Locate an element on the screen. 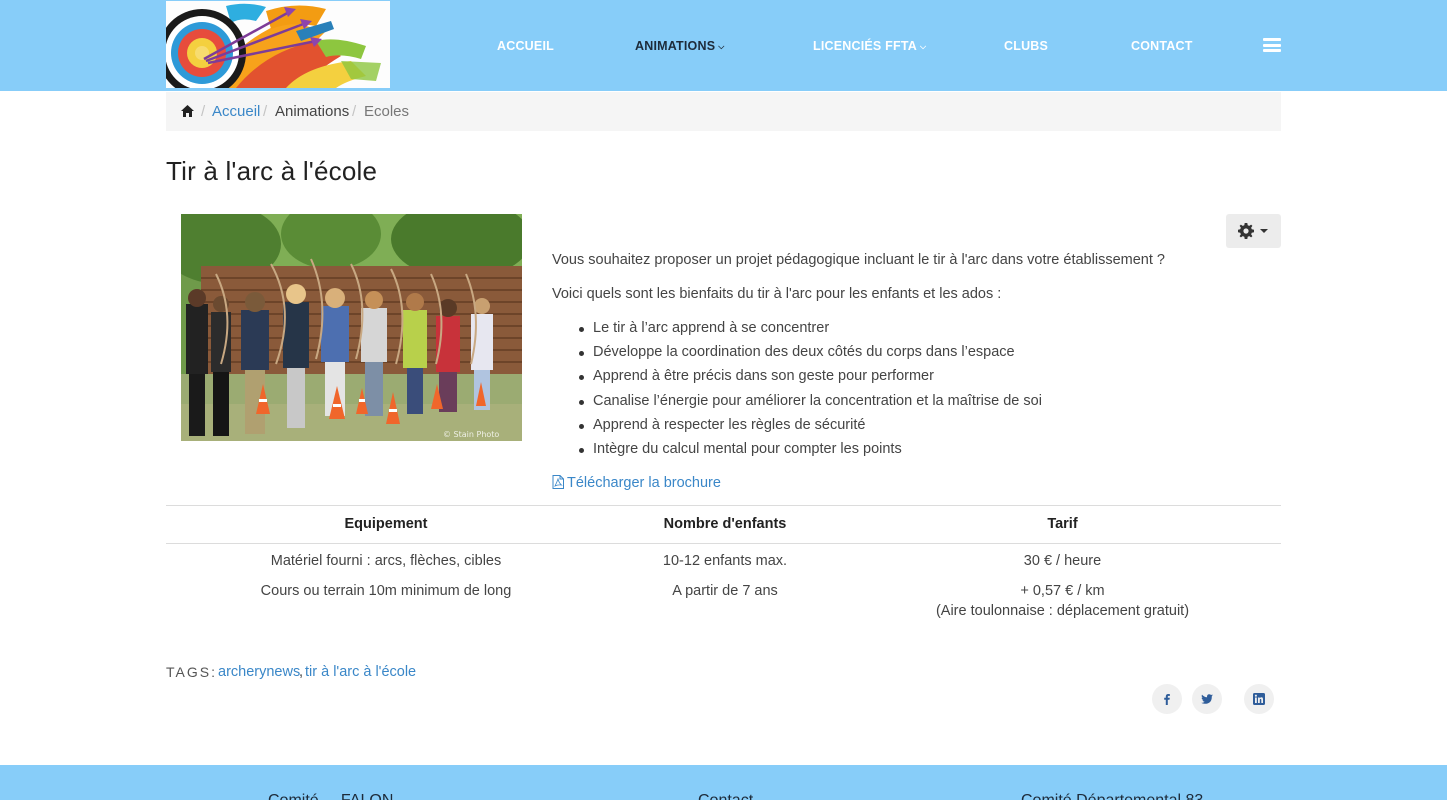 This screenshot has height=800, width=1447. table-cell: Cours ou terrain 10m minimum de long is located at coordinates (386, 591).